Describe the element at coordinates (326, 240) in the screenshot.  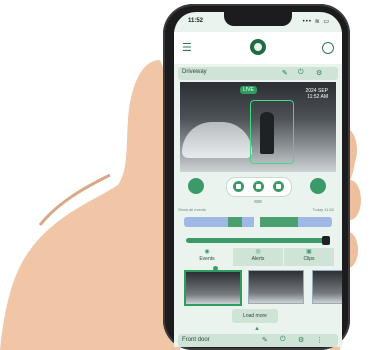
I see `scrubber-knob` at that location.